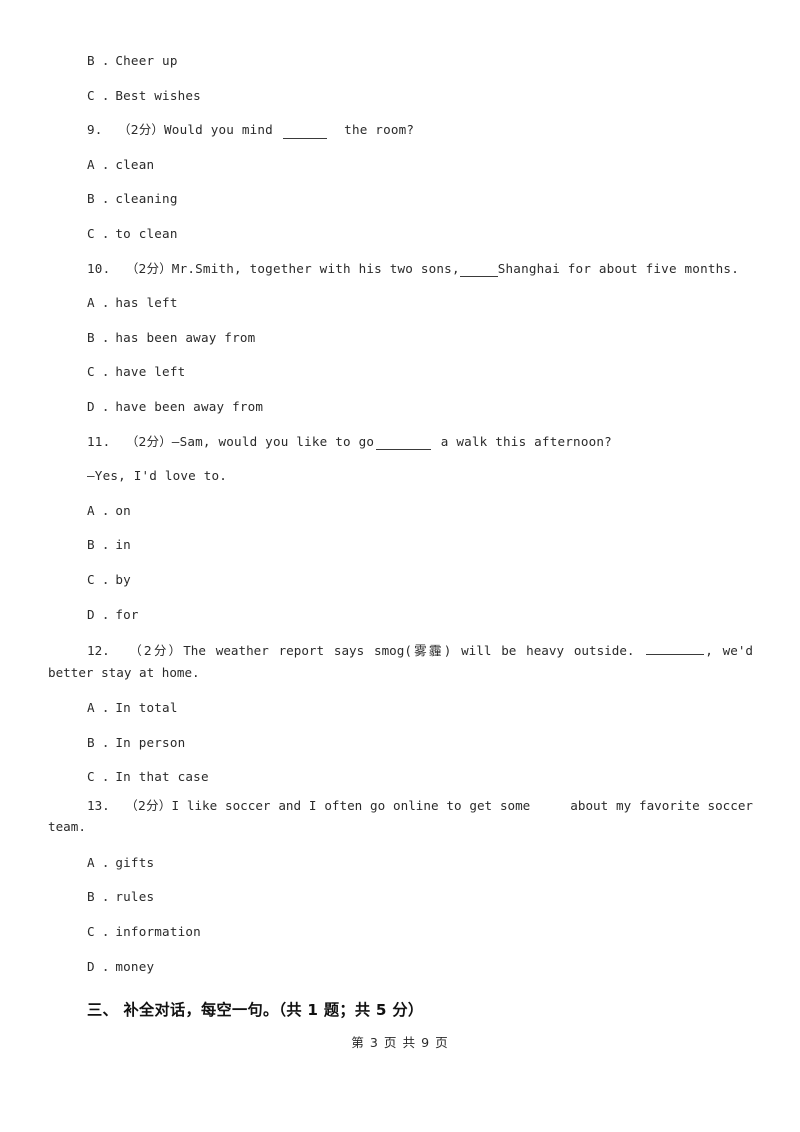 The width and height of the screenshot is (800, 1132). I want to click on page-footer: 第 3 页 共 9 页, so click(400, 1041).